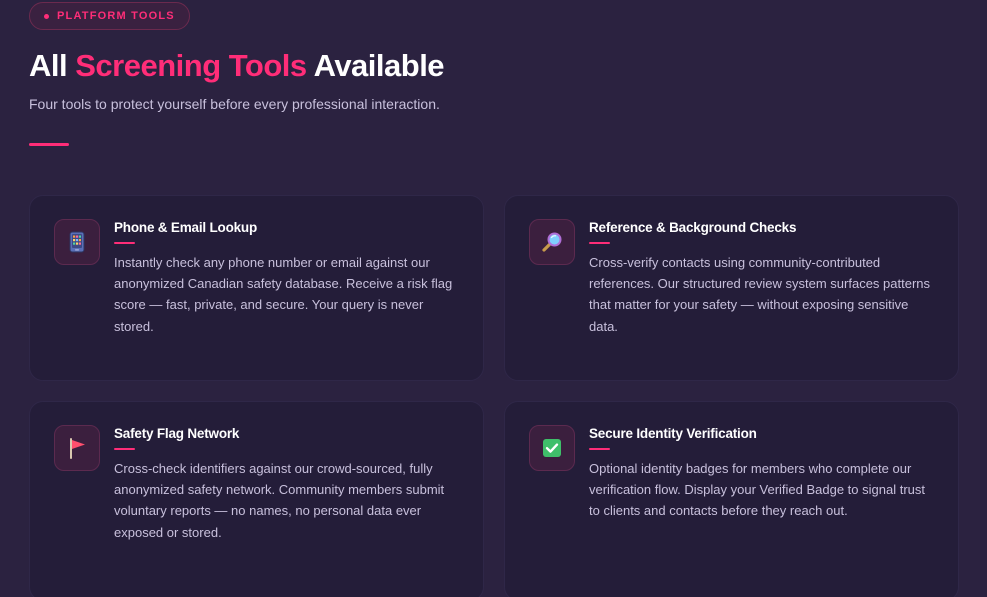 The height and width of the screenshot is (597, 987). What do you see at coordinates (116, 16) in the screenshot?
I see `badge-label: PLATFORM TOOLS` at bounding box center [116, 16].